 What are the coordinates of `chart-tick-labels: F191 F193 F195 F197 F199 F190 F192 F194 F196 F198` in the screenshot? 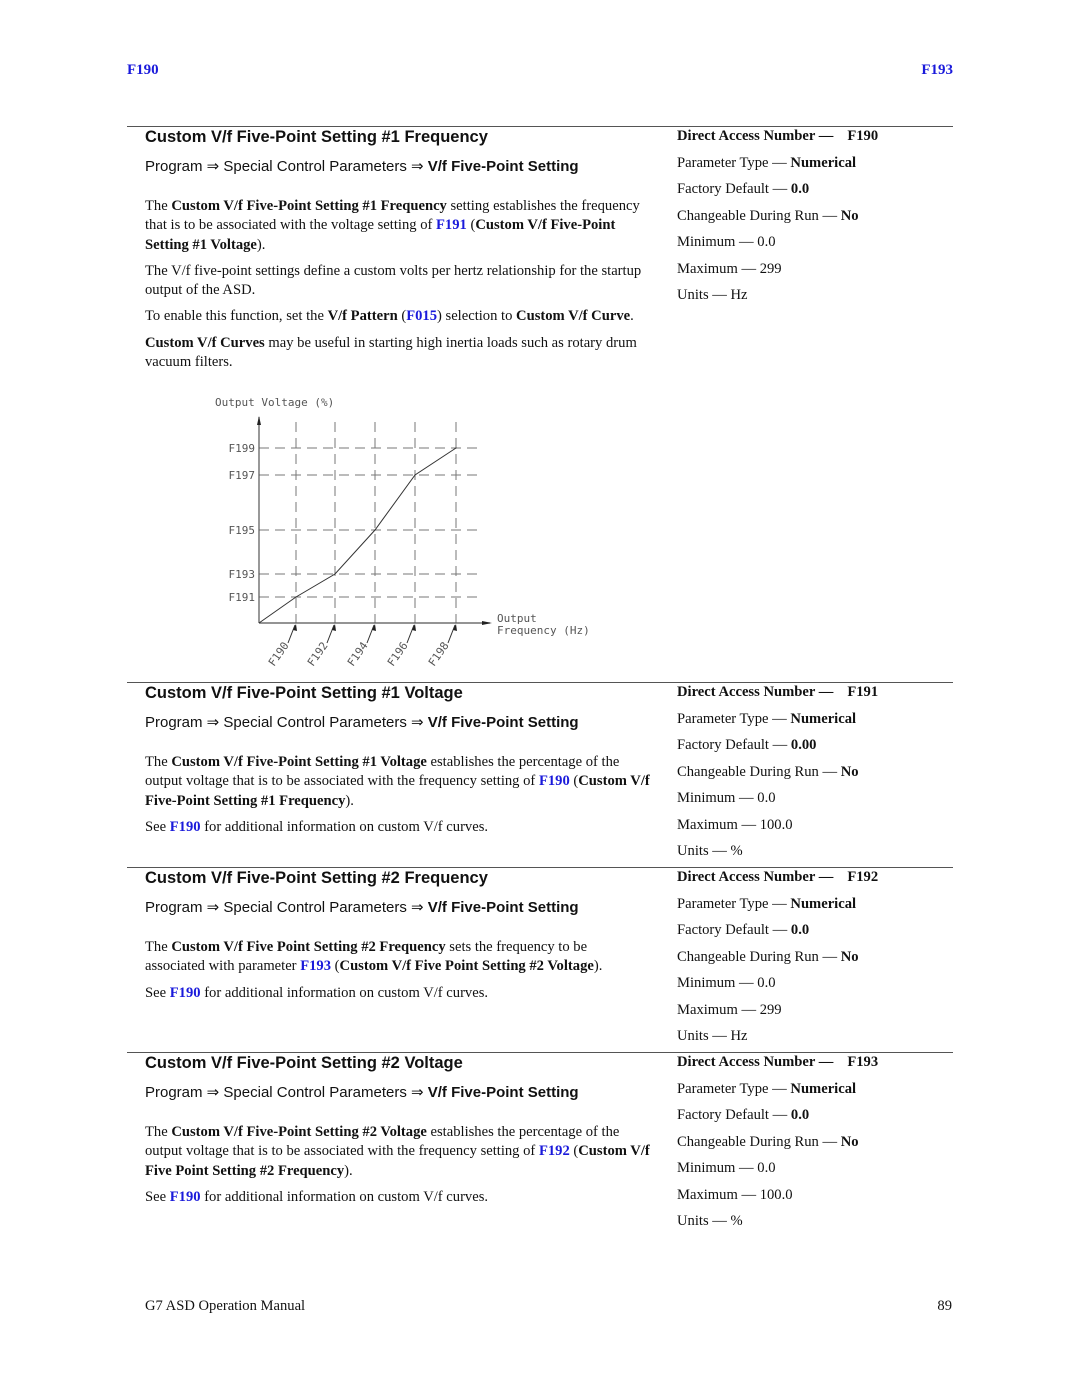 It's located at (343, 555).